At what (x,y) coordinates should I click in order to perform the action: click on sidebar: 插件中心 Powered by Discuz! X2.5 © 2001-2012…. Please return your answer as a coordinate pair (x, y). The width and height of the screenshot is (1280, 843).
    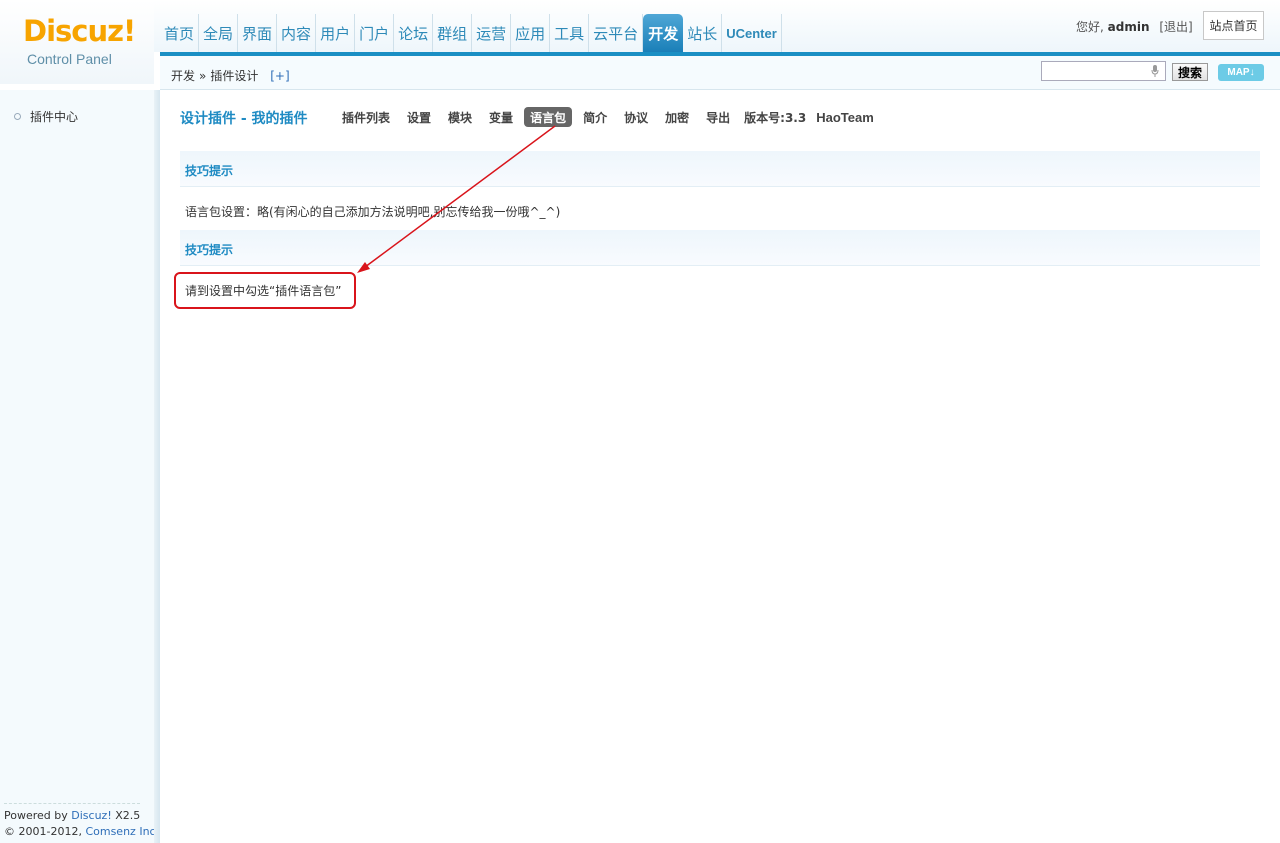
    Looking at the image, I should click on (79, 466).